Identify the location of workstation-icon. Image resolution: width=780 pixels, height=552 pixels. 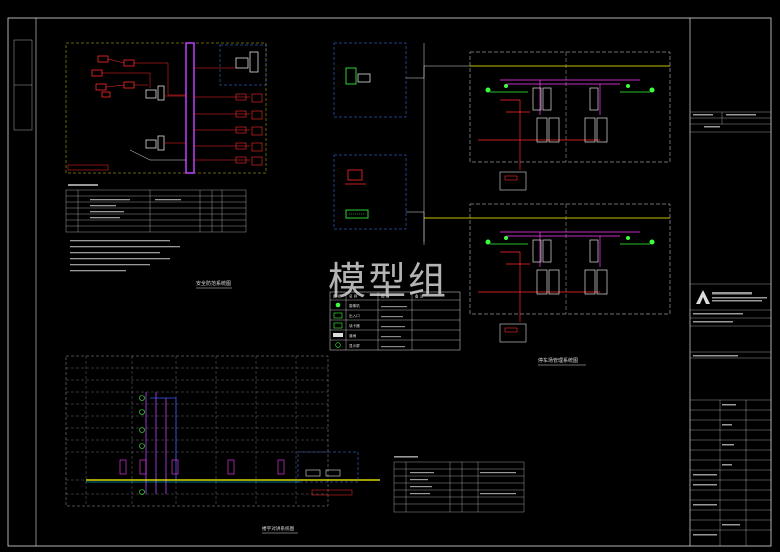
(358, 76).